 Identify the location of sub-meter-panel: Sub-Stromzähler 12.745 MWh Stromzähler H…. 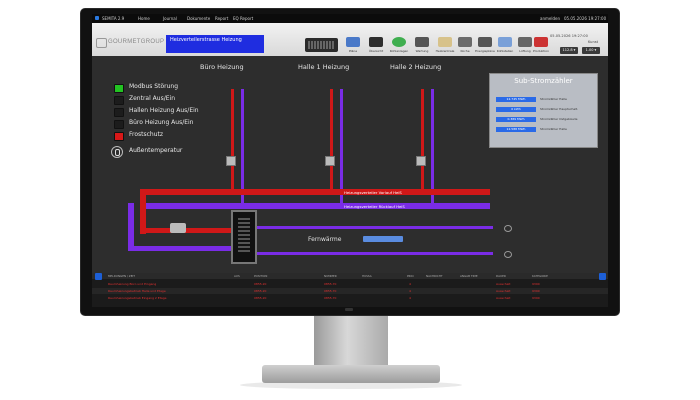
(543, 110).